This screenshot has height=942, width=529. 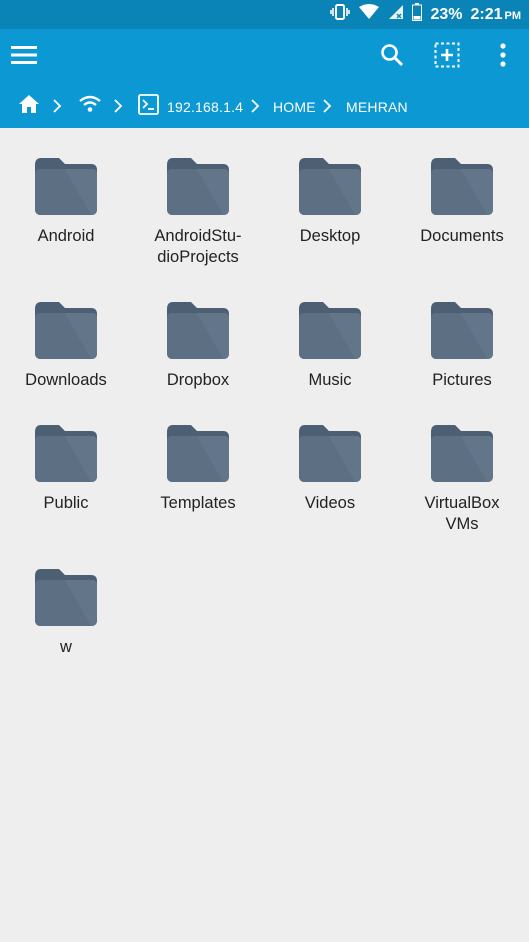 I want to click on folder-name: Templates, so click(x=198, y=503).